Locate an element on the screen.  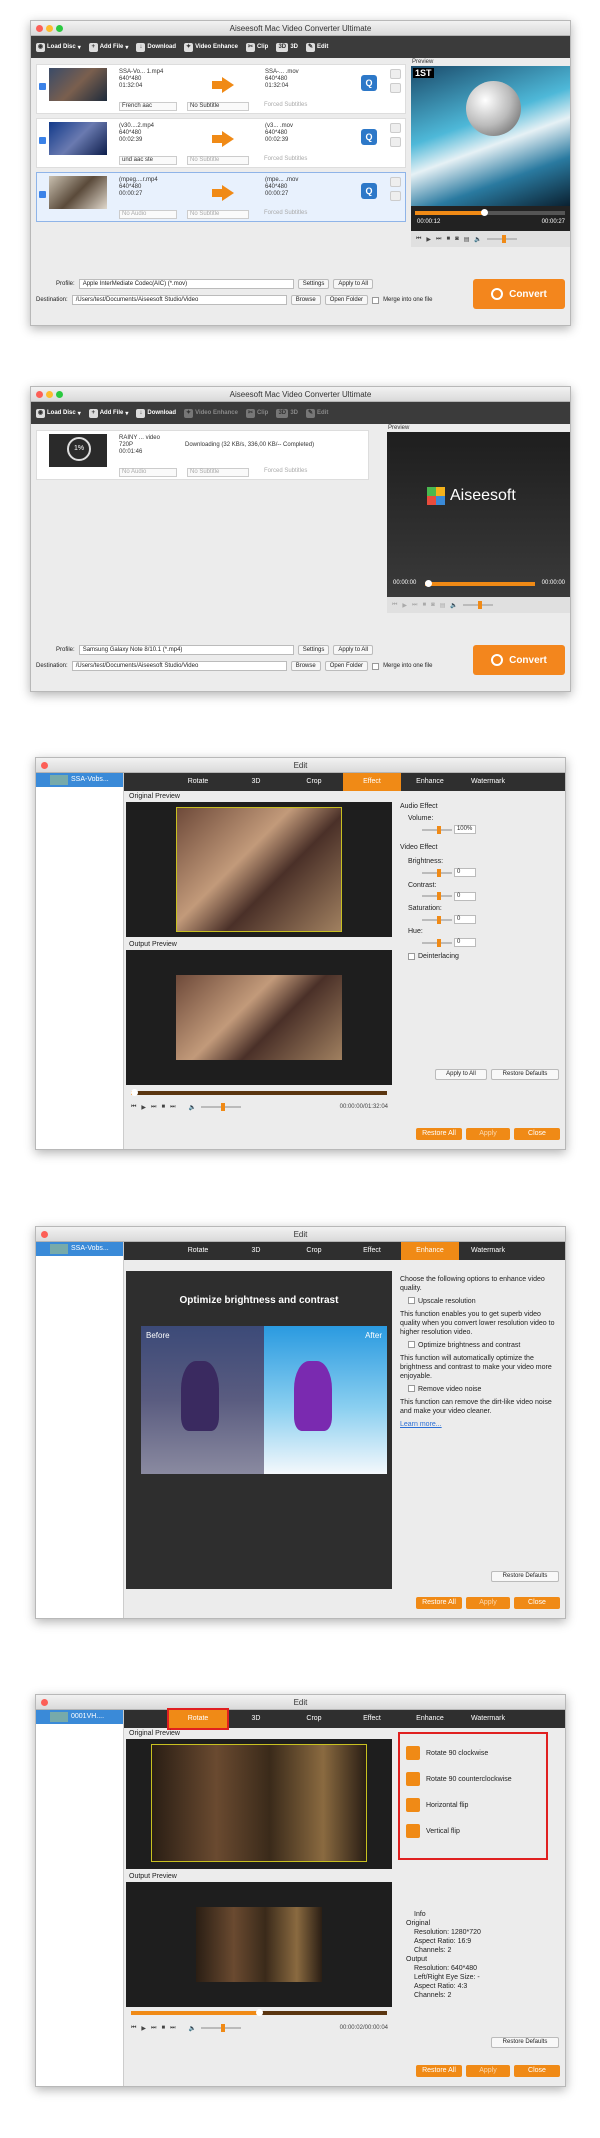
edit-button: ✎ Edit is located at coordinates (316, 413).